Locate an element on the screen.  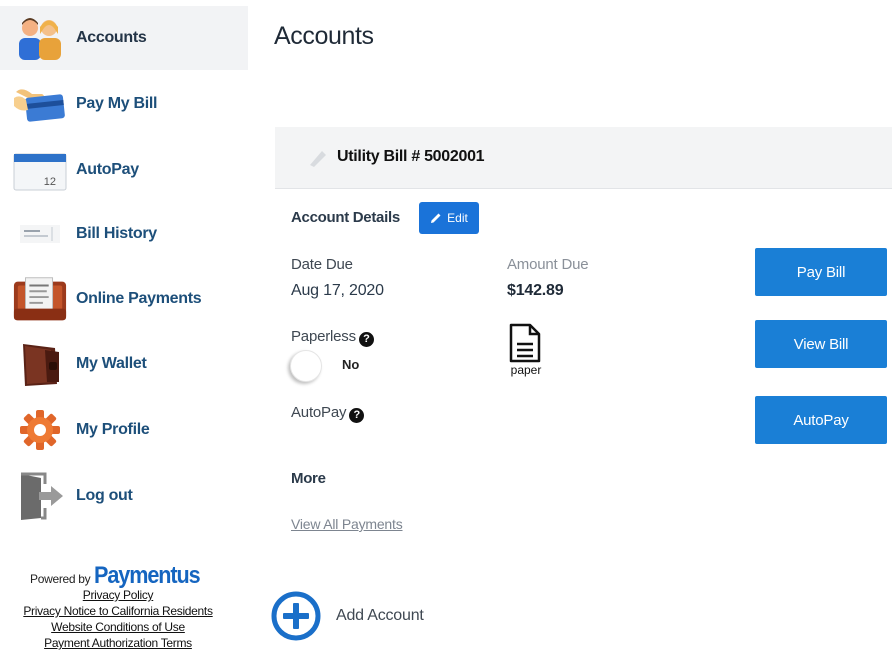
sidebar-item-log-out: Log out is located at coordinates (124, 496).